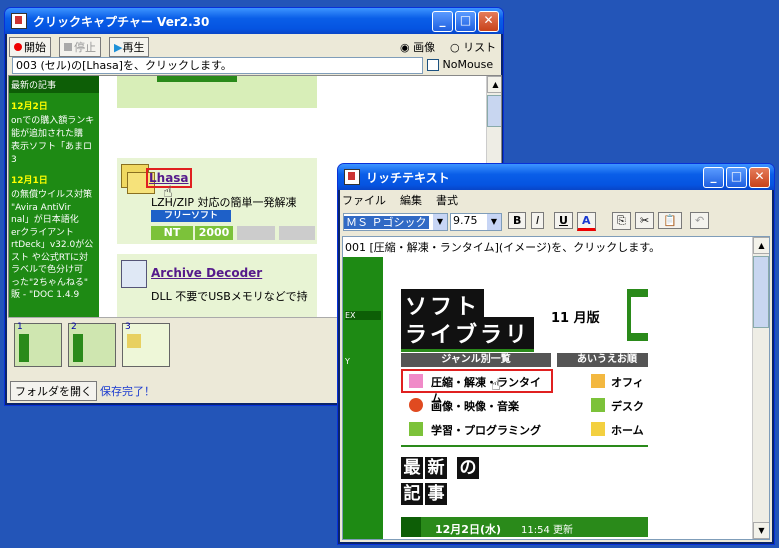 Image resolution: width=779 pixels, height=548 pixels. I want to click on menu-file: ファイル, so click(364, 200).